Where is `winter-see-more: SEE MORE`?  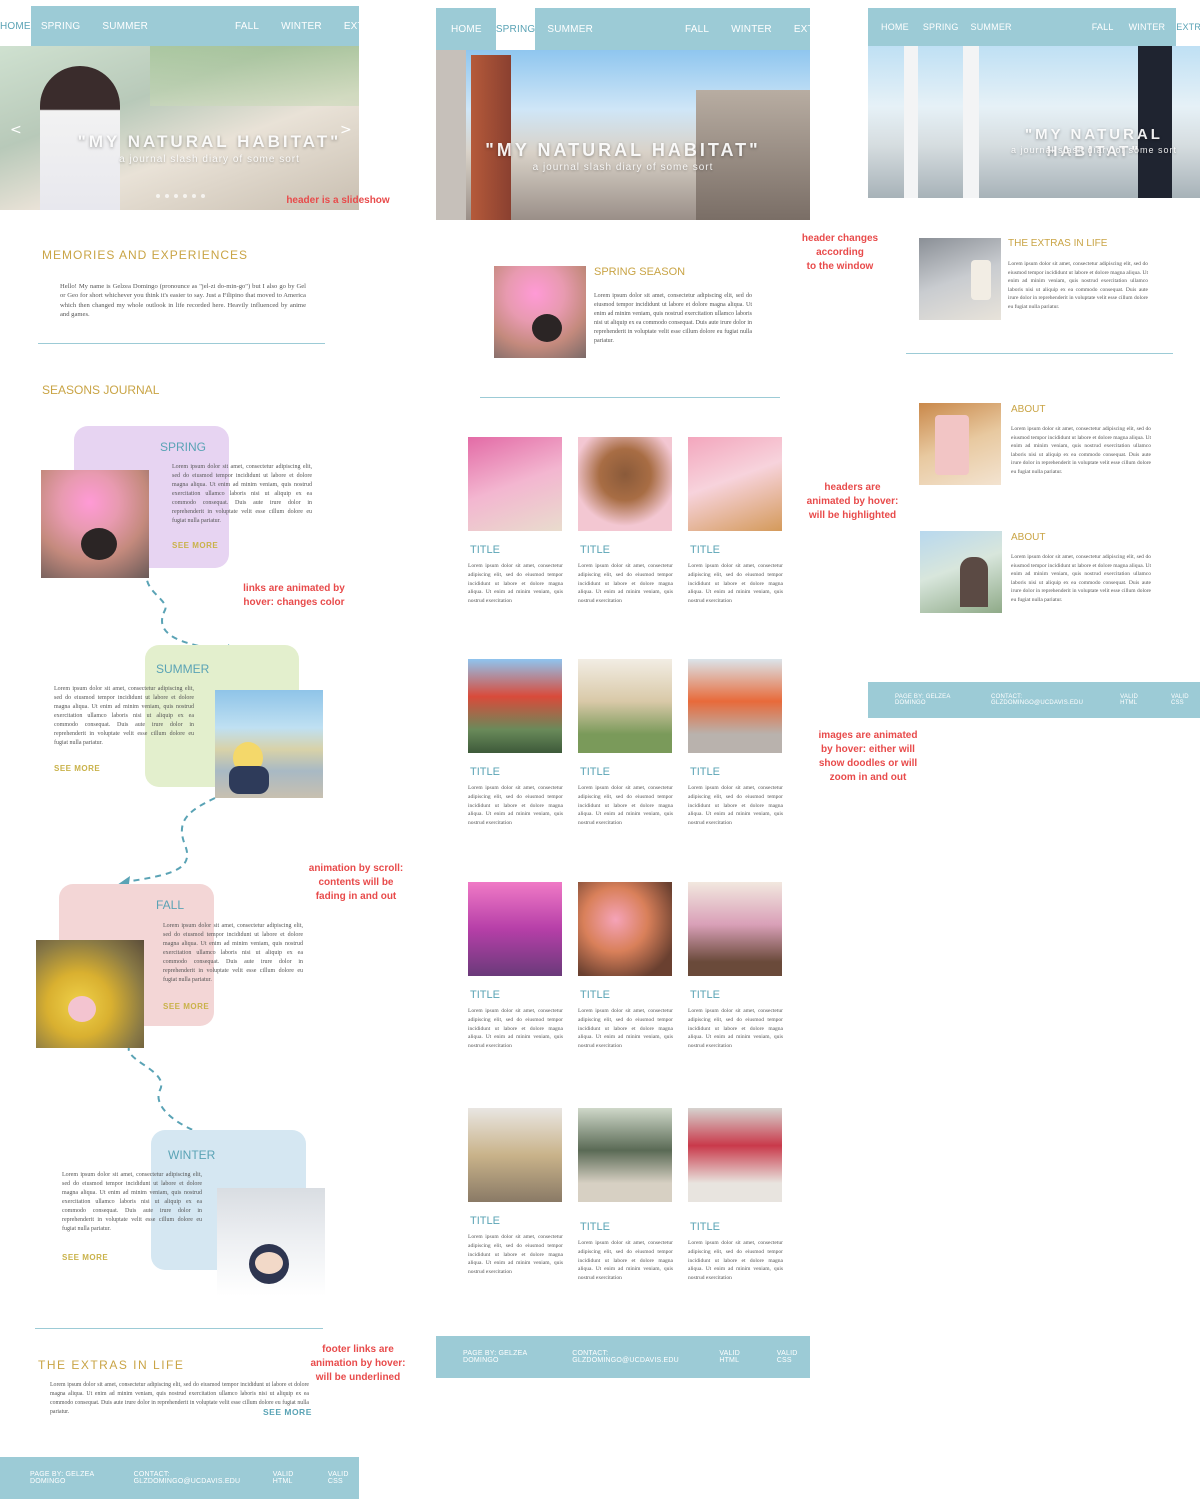 winter-see-more: SEE MORE is located at coordinates (85, 1257).